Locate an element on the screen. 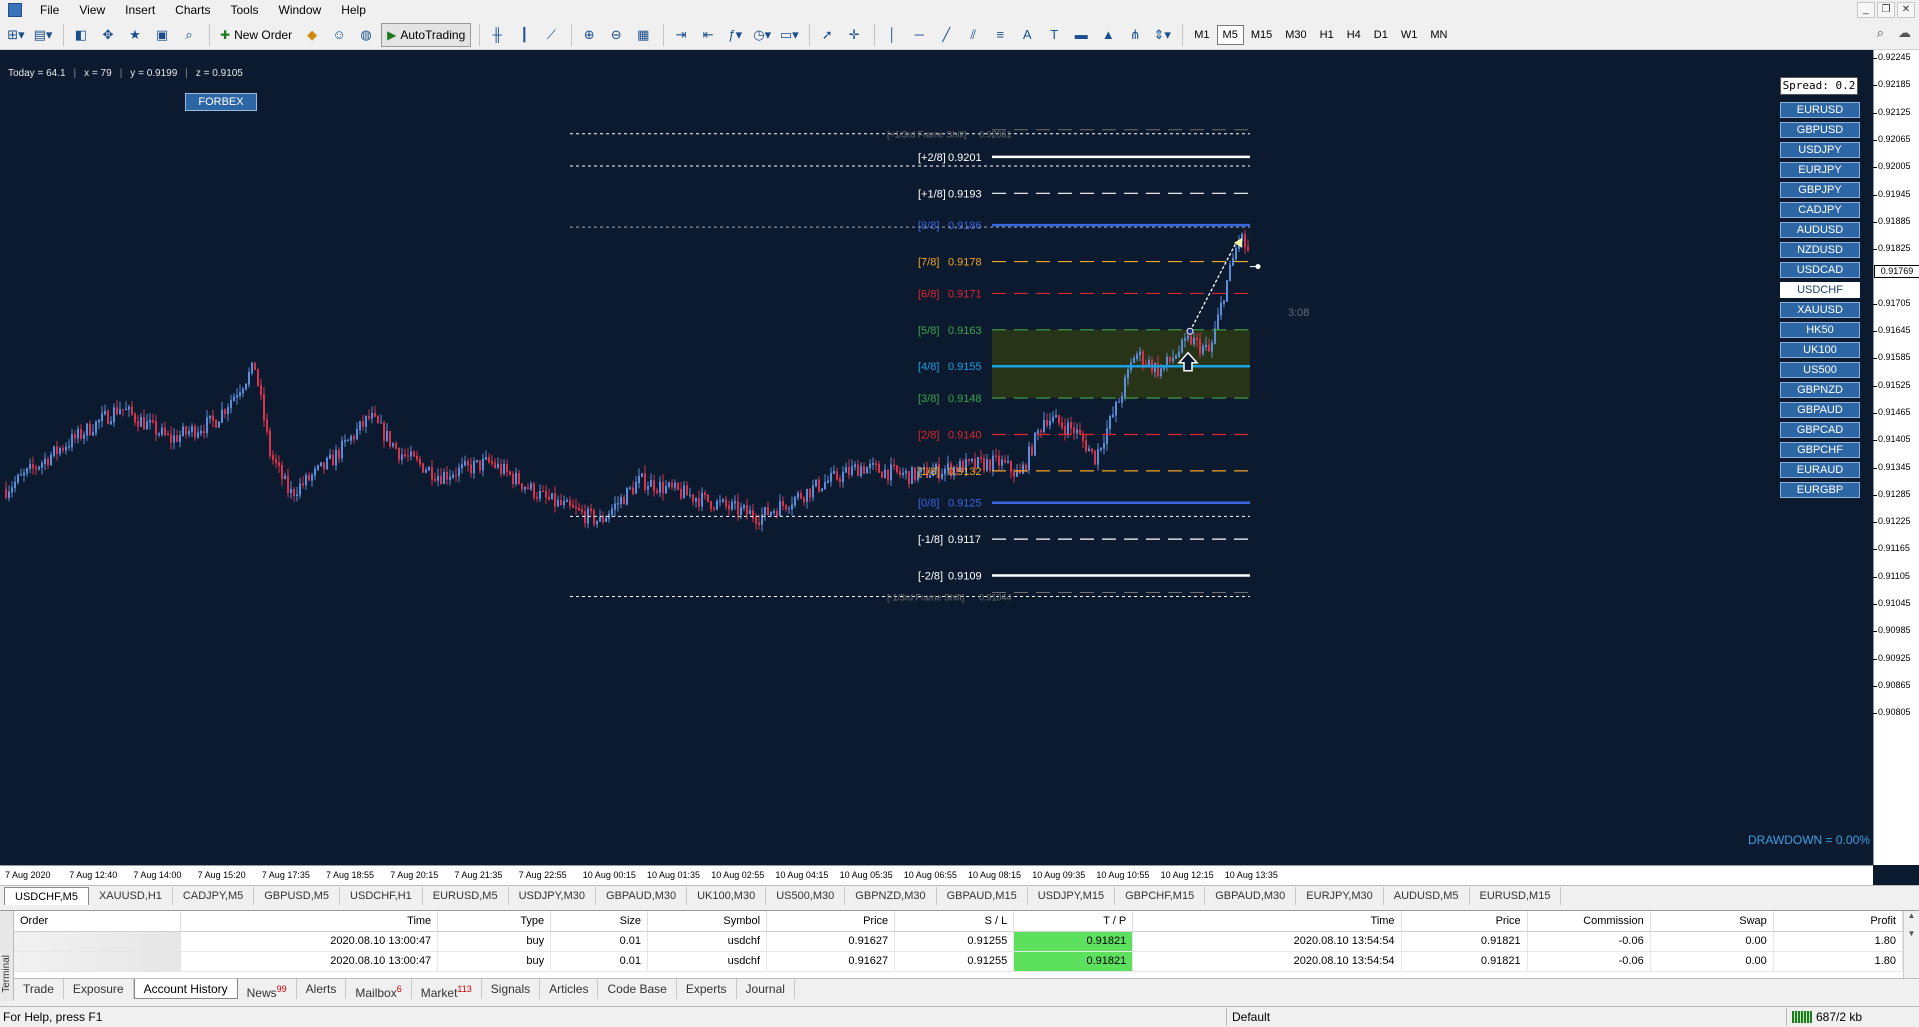 The width and height of the screenshot is (1919, 1027). column-header: Swap is located at coordinates (1712, 921).